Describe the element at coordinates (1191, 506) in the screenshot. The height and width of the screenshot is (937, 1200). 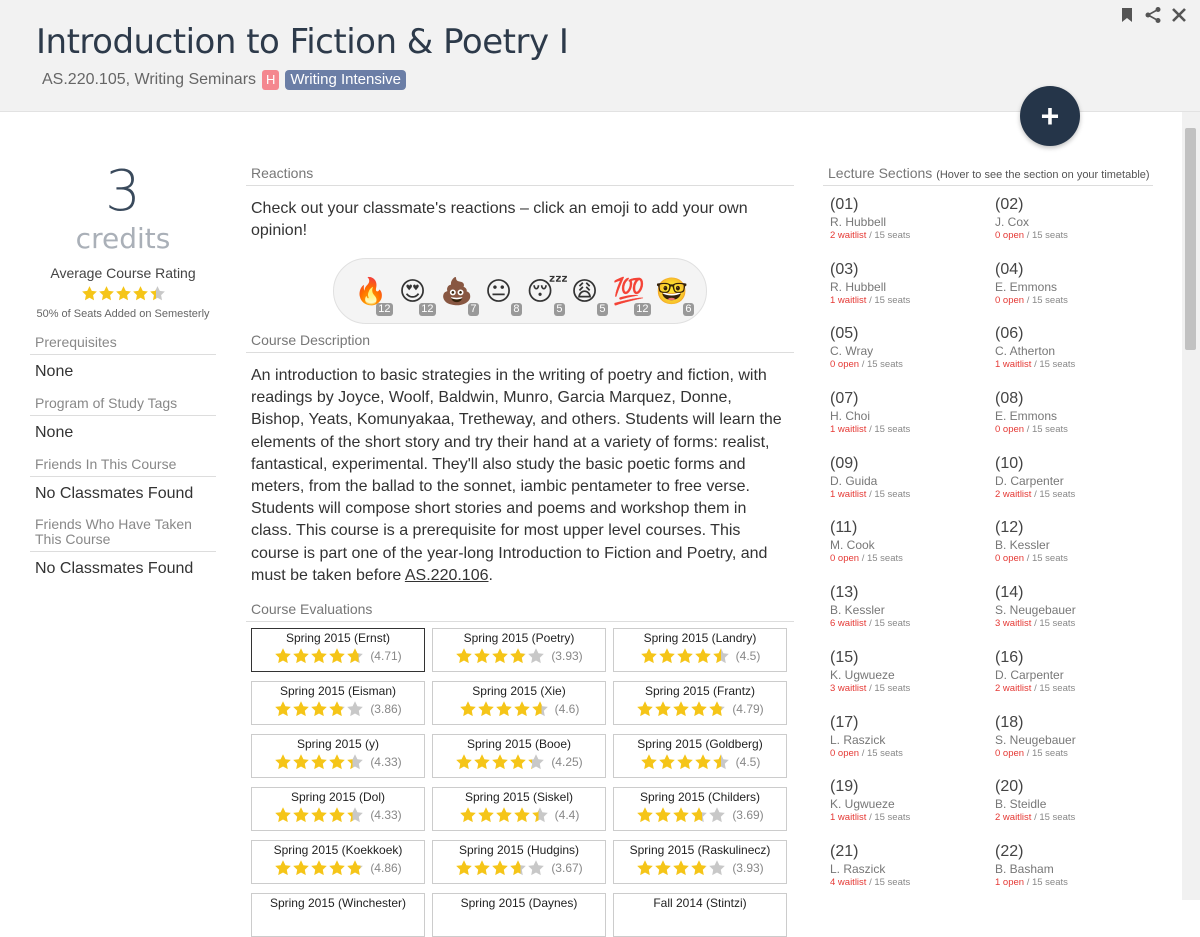
I see `scrollbar` at that location.